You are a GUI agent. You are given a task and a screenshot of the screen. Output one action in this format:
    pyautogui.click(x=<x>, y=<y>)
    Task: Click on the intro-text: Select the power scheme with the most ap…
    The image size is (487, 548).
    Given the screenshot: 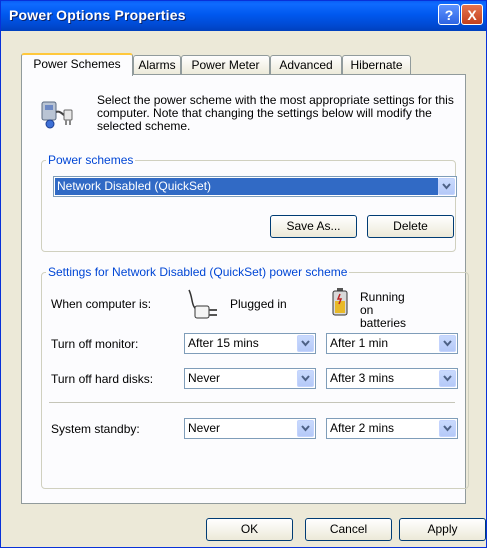 What is the action you would take?
    pyautogui.click(x=275, y=113)
    